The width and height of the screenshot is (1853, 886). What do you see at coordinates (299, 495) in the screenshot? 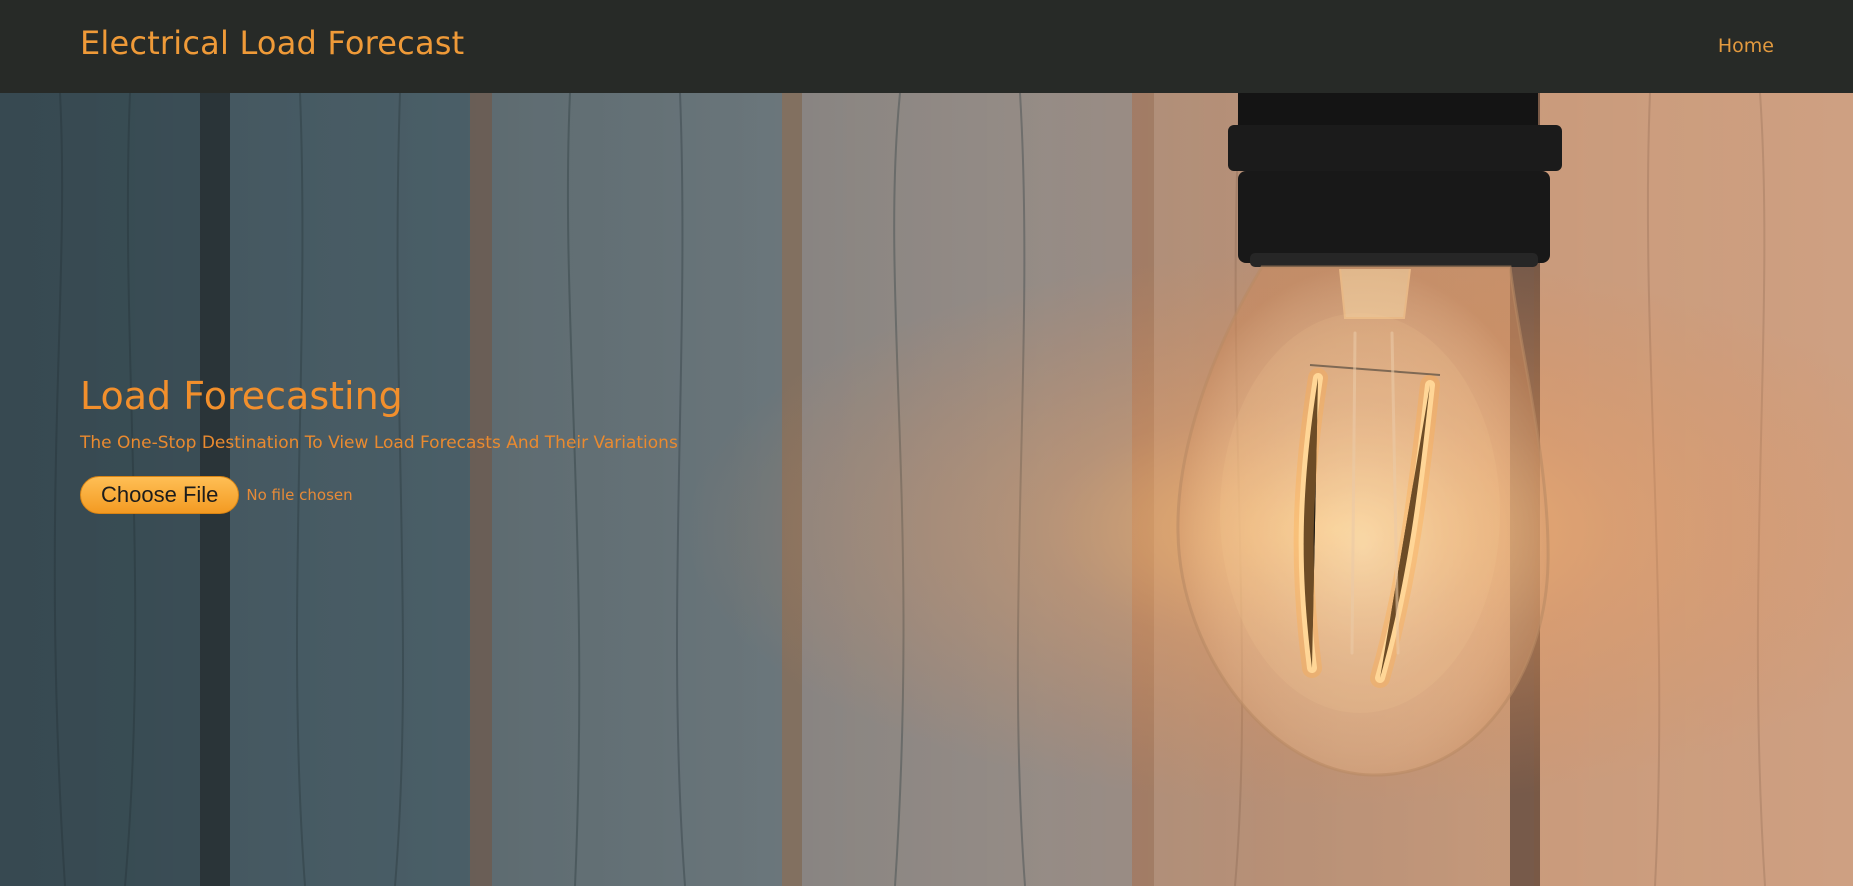
I see `file-status-text: No file chosen` at bounding box center [299, 495].